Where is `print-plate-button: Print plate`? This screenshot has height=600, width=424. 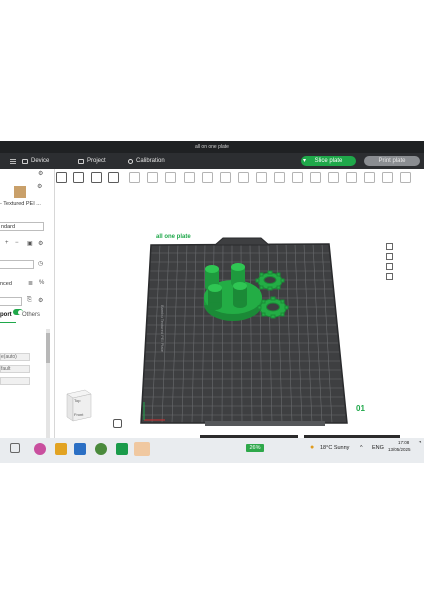 print-plate-button: Print plate is located at coordinates (392, 161).